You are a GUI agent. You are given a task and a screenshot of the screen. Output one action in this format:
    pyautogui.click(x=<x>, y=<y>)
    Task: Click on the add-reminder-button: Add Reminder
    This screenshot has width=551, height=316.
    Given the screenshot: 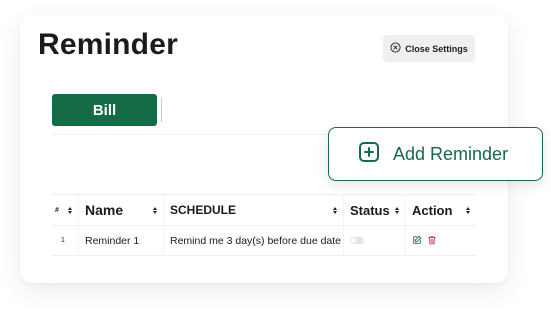 What is the action you would take?
    pyautogui.click(x=435, y=154)
    